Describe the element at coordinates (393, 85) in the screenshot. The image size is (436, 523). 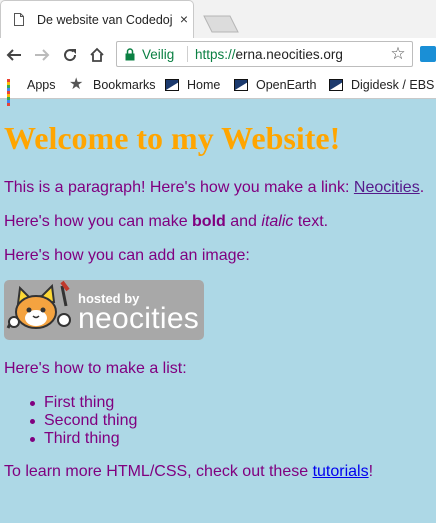
I see `bookmark-label: Digidesk / EBS` at that location.